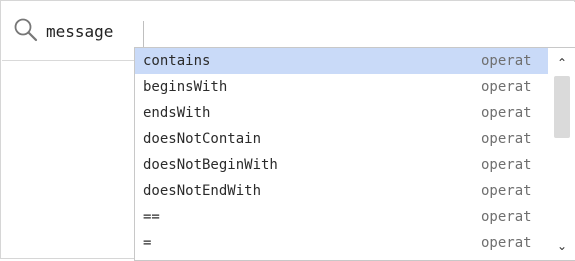  What do you see at coordinates (26, 30) in the screenshot?
I see `search-icon` at bounding box center [26, 30].